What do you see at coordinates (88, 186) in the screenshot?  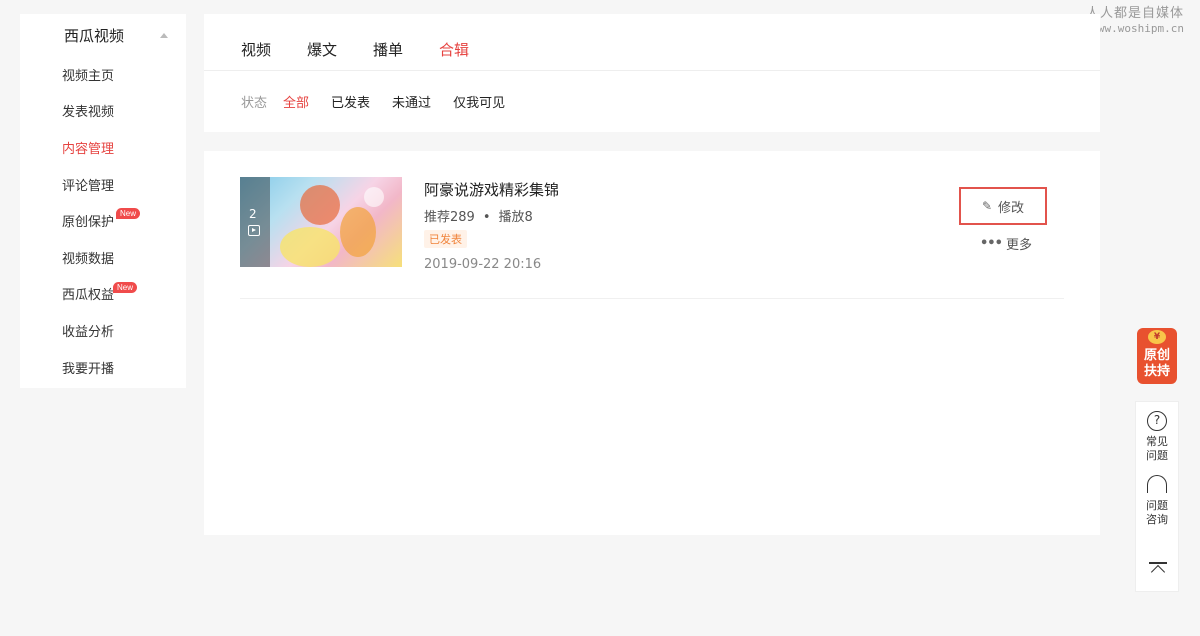 I see `sidebar-item-label: 评论管理` at bounding box center [88, 186].